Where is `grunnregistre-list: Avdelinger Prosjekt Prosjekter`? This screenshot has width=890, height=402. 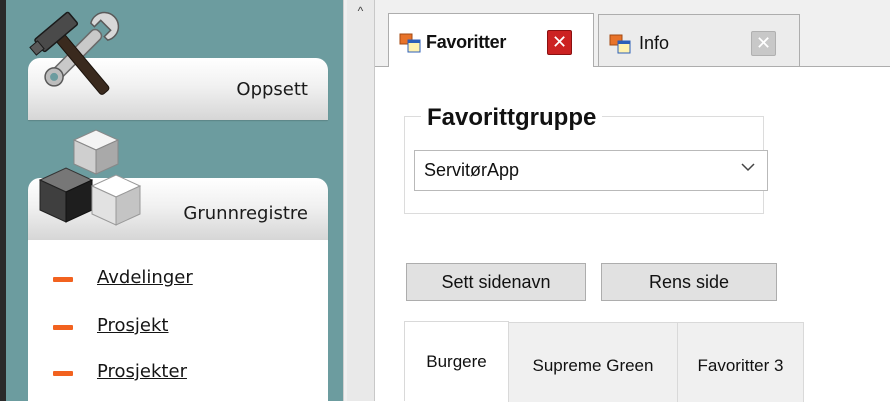 grunnregistre-list: Avdelinger Prosjekt Prosjekter is located at coordinates (178, 320).